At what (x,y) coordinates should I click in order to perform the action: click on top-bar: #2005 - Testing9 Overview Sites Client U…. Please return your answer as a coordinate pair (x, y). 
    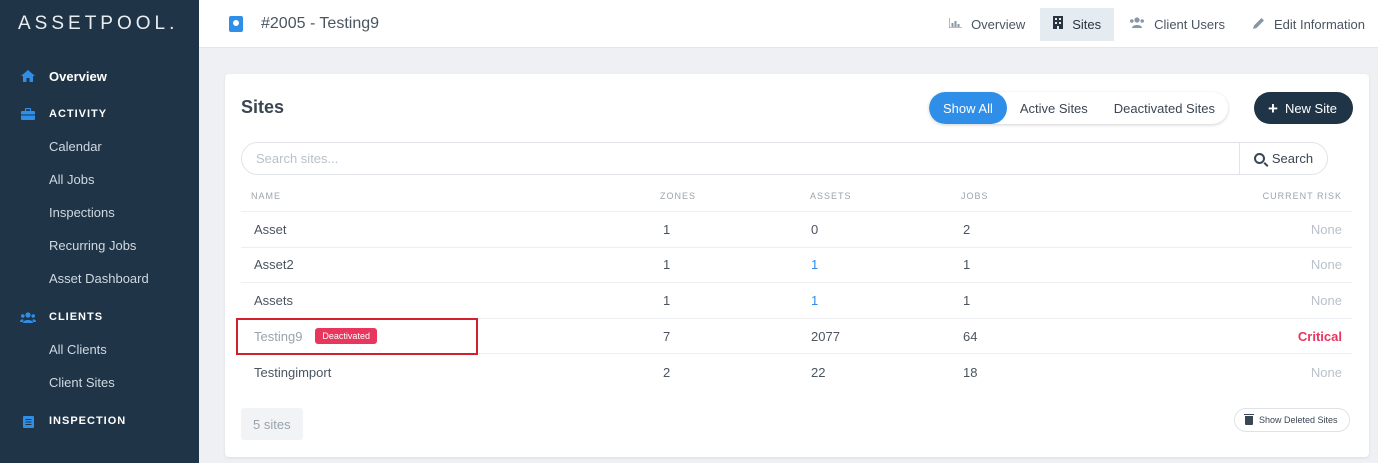
    Looking at the image, I should click on (788, 24).